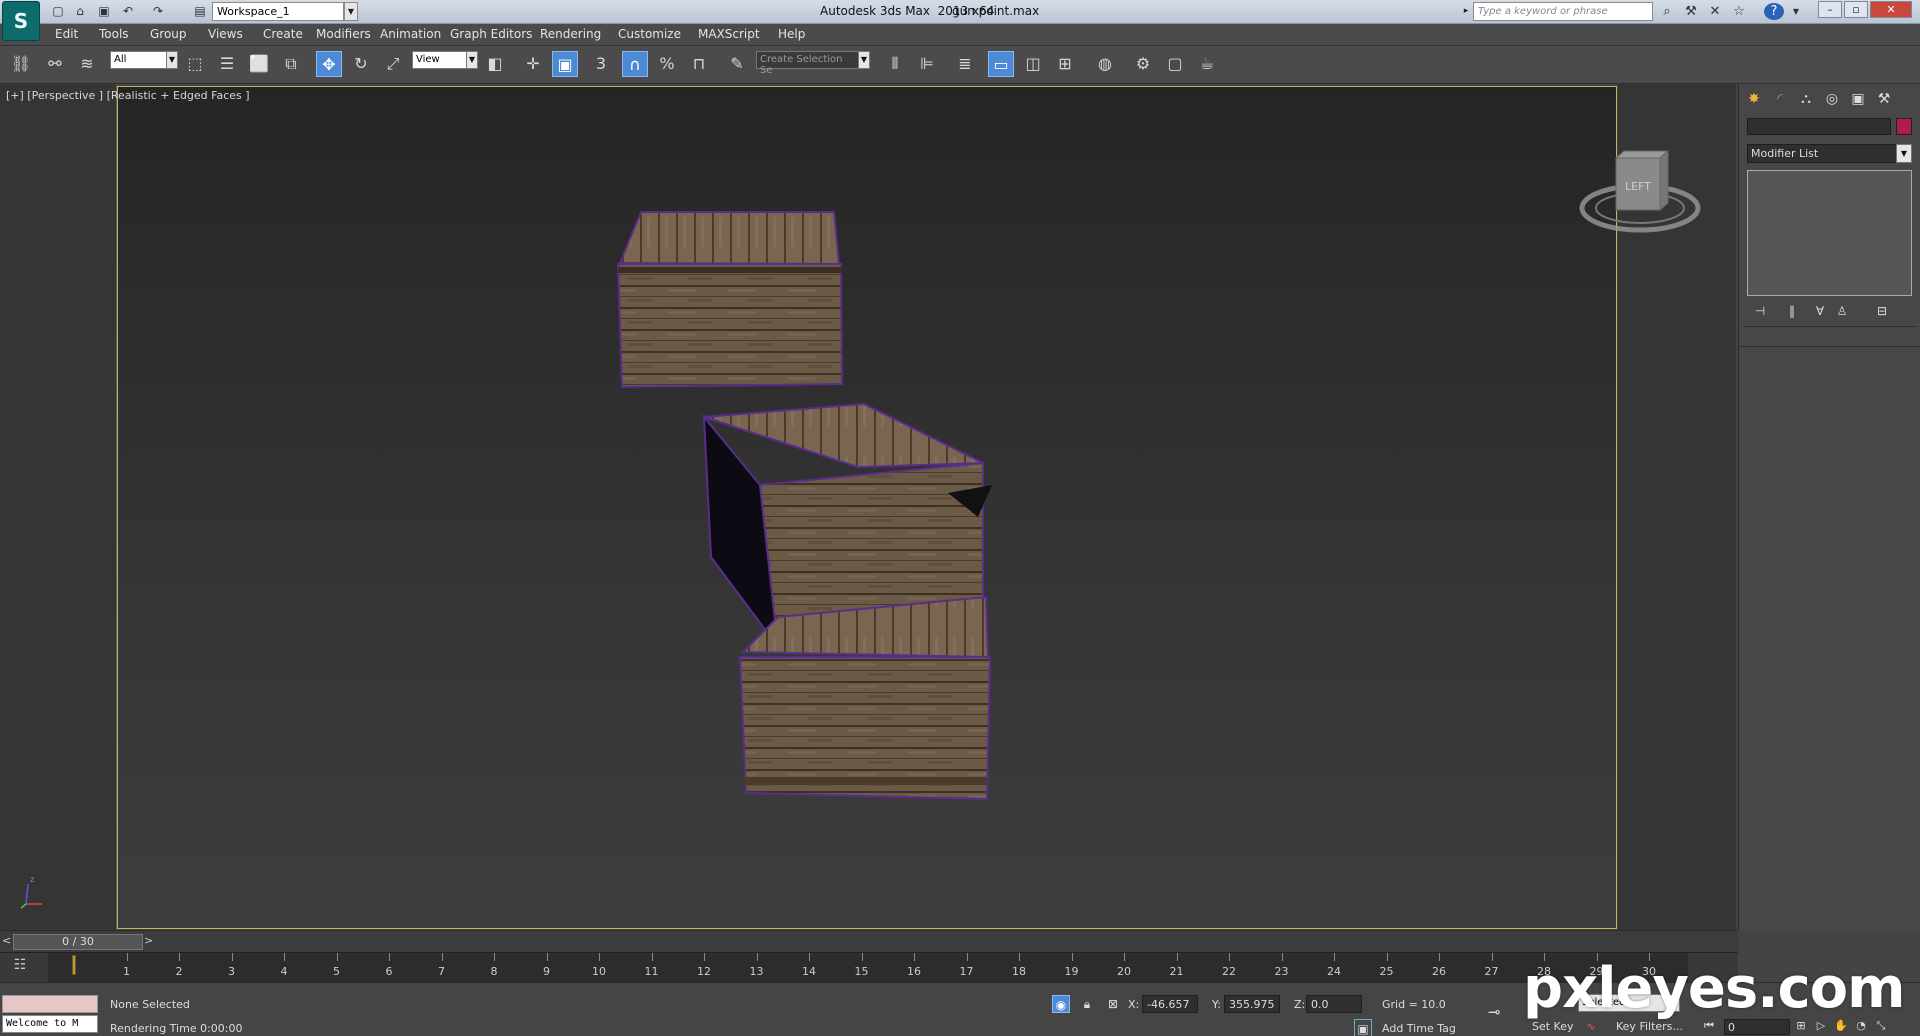 Image resolution: width=1920 pixels, height=1036 pixels. What do you see at coordinates (139, 60) in the screenshot?
I see `selection-filter-select: All` at bounding box center [139, 60].